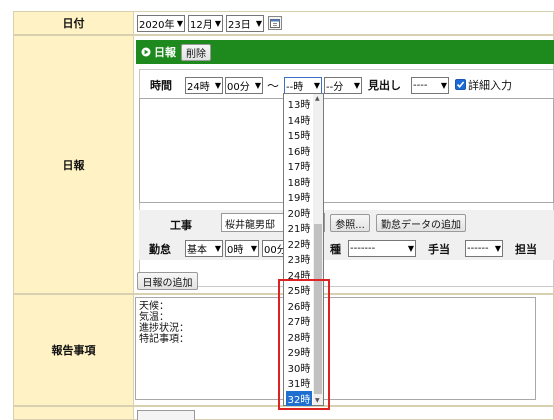 The height and width of the screenshot is (420, 554). What do you see at coordinates (299, 213) in the screenshot?
I see `hour-option: 20時` at bounding box center [299, 213].